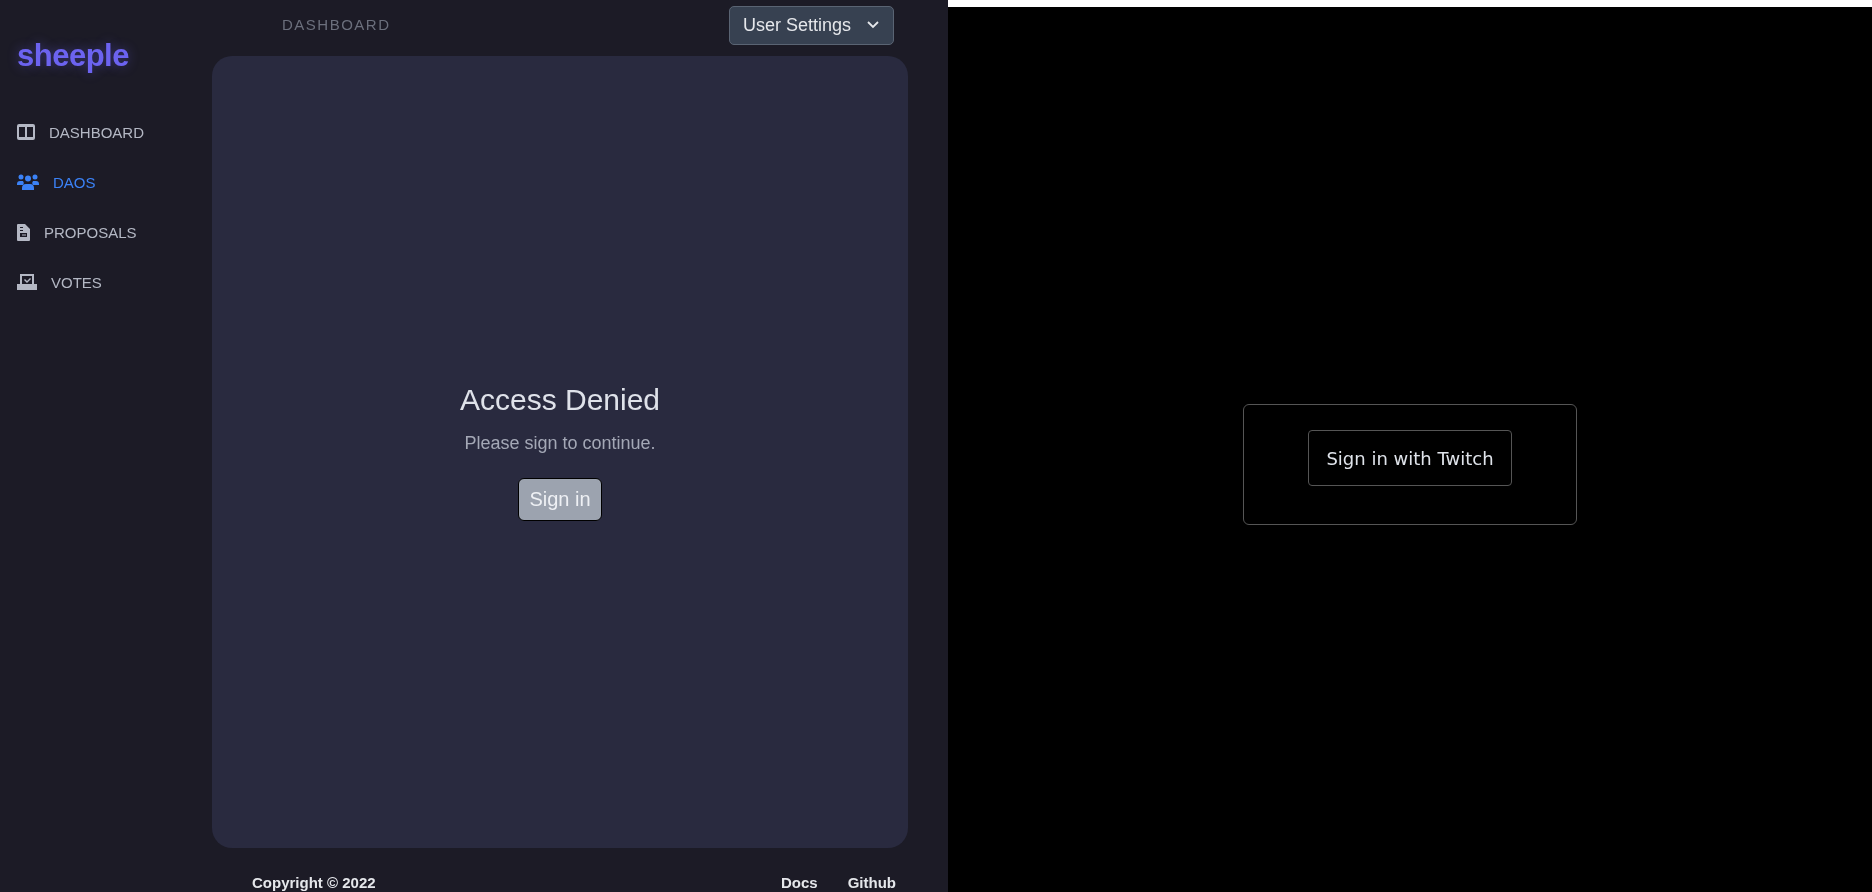  What do you see at coordinates (871, 882) in the screenshot?
I see `footer-link: Github` at bounding box center [871, 882].